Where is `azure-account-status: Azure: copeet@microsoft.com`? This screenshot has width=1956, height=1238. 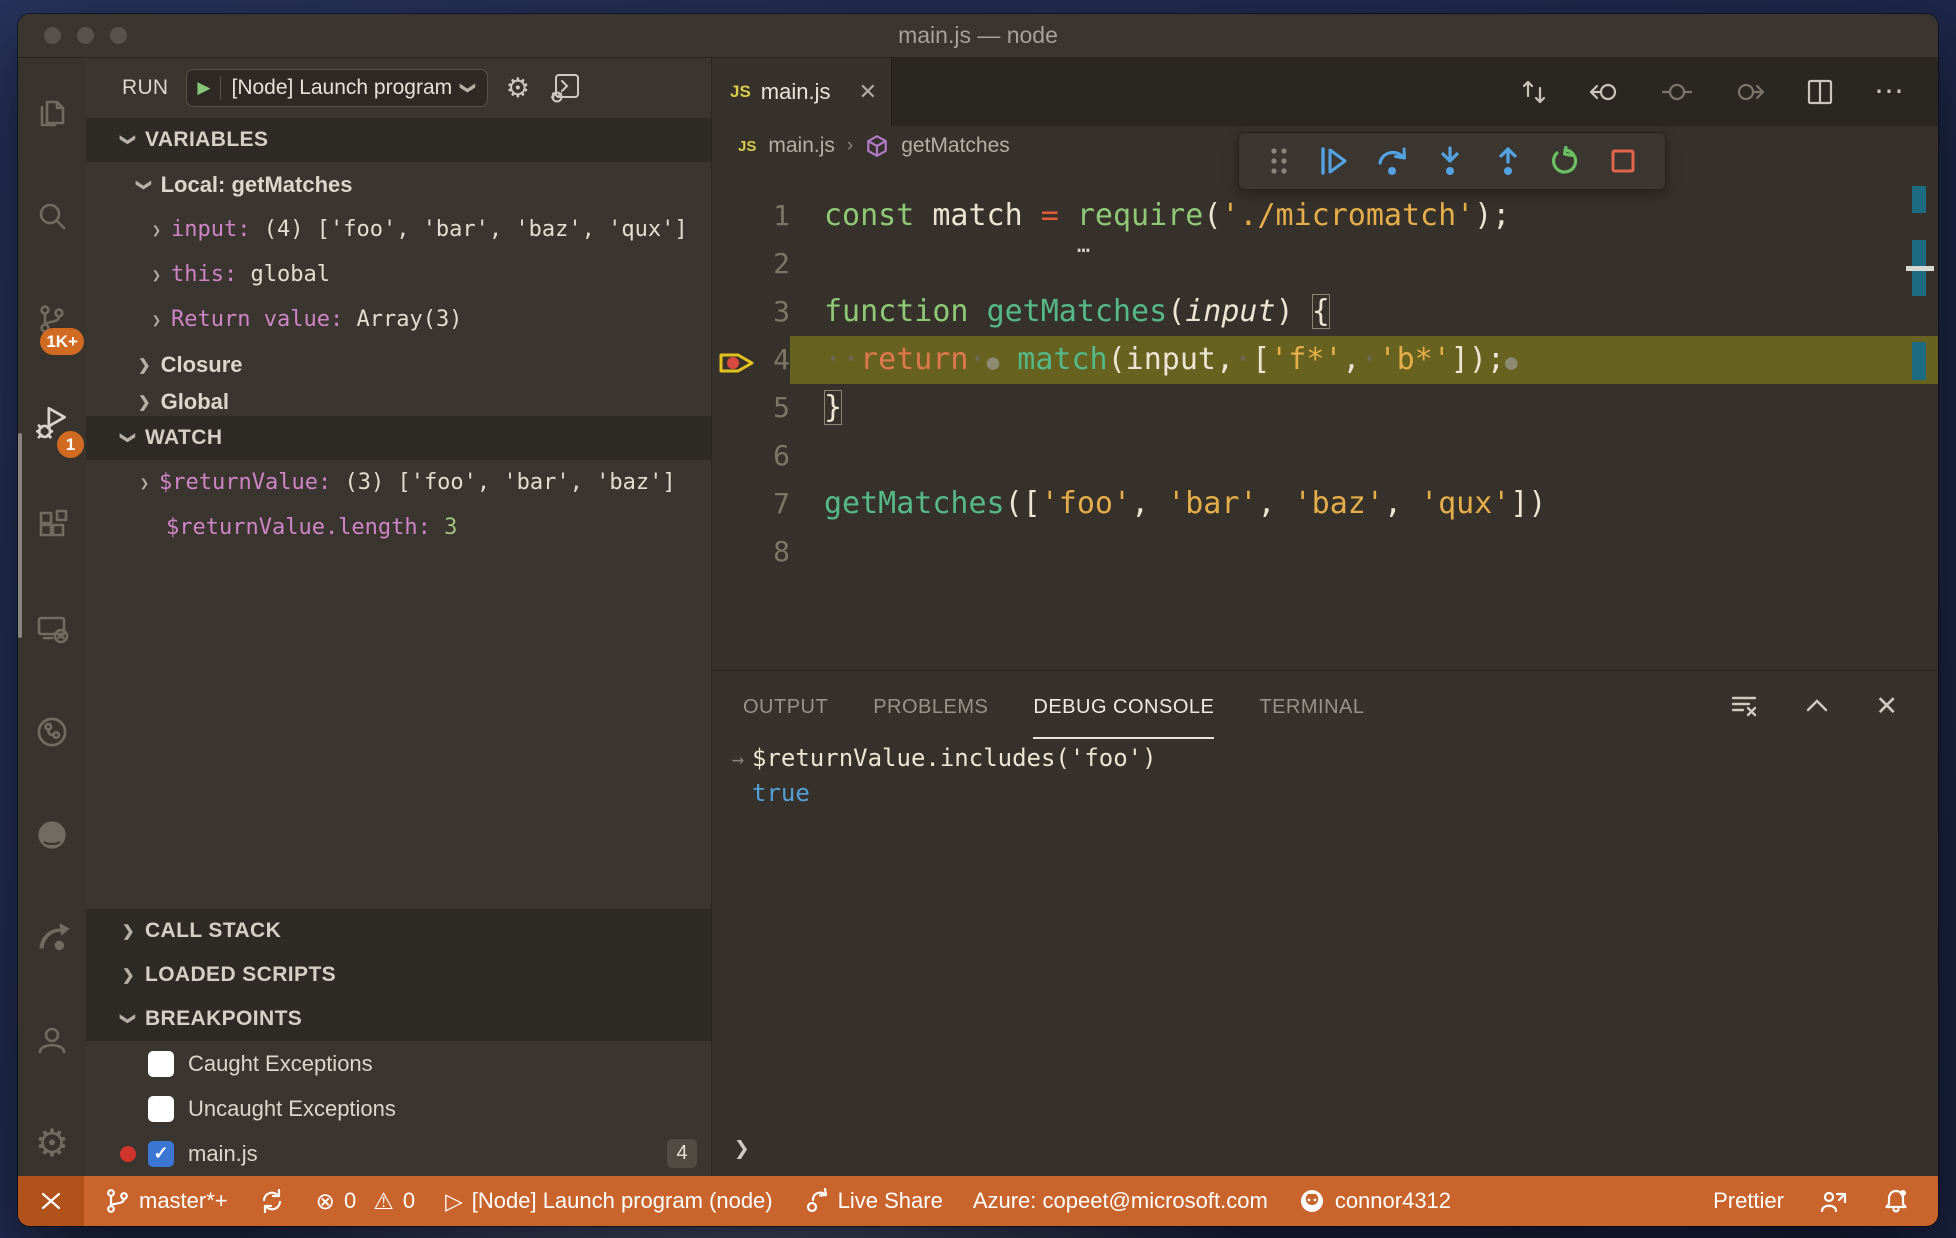
azure-account-status: Azure: copeet@microsoft.com is located at coordinates (1120, 1201).